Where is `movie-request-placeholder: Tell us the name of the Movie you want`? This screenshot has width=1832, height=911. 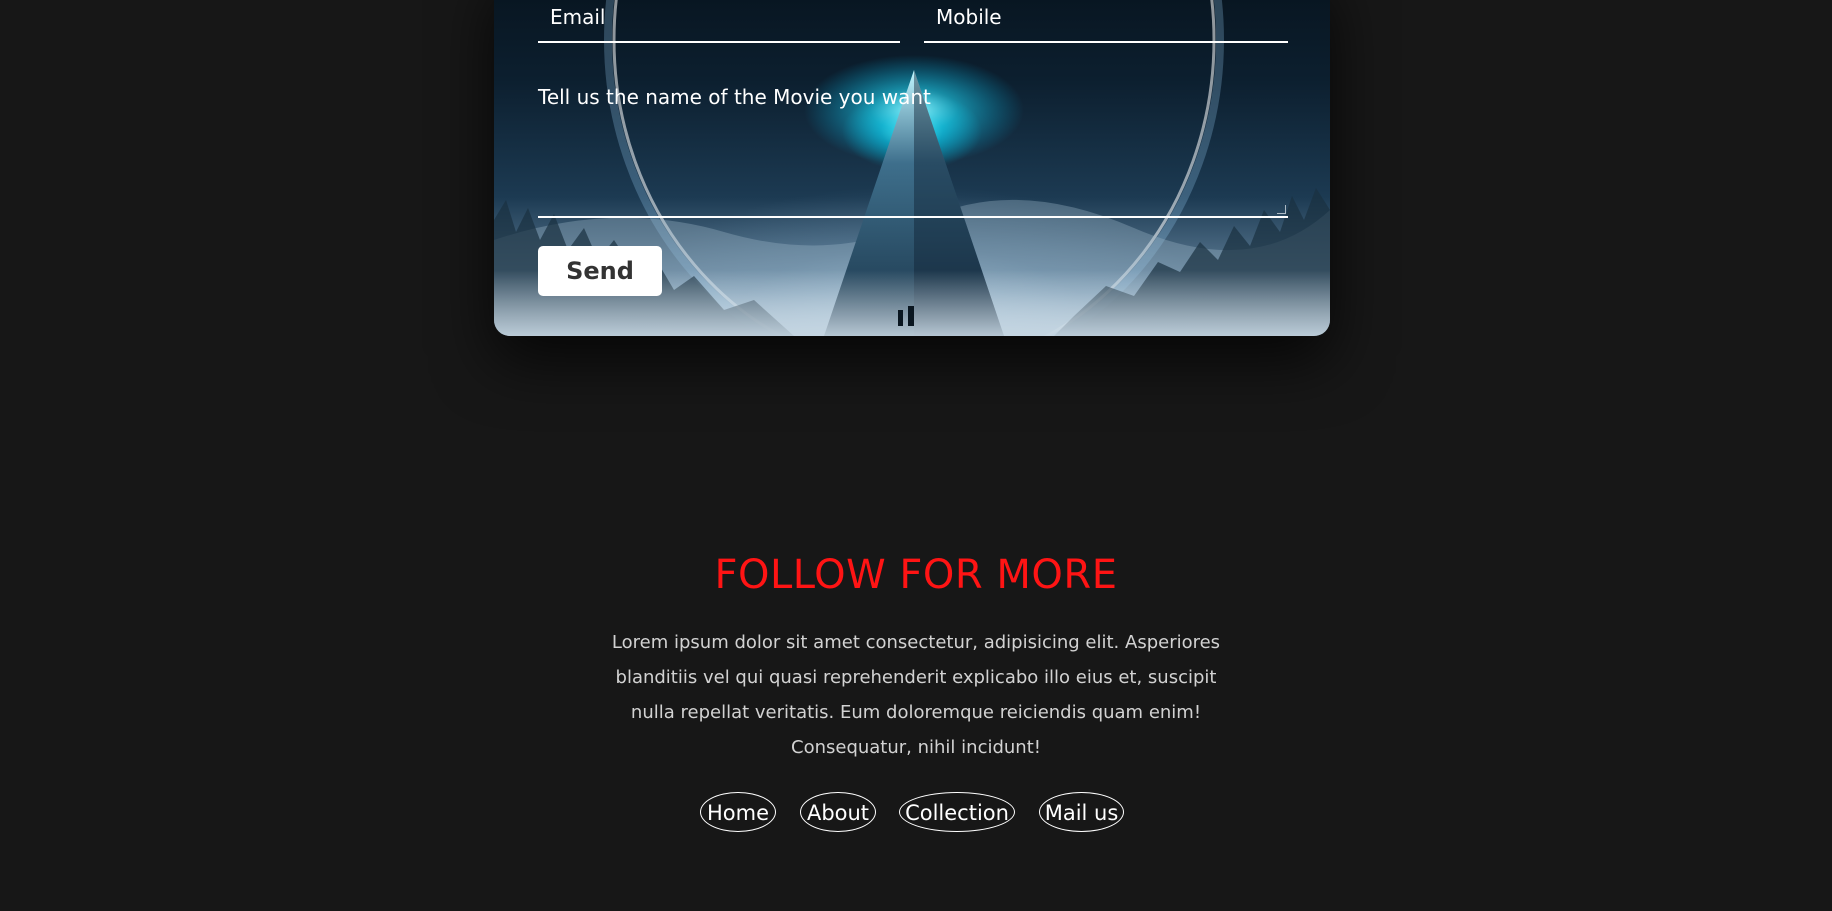
movie-request-placeholder: Tell us the name of the Movie you want is located at coordinates (734, 97).